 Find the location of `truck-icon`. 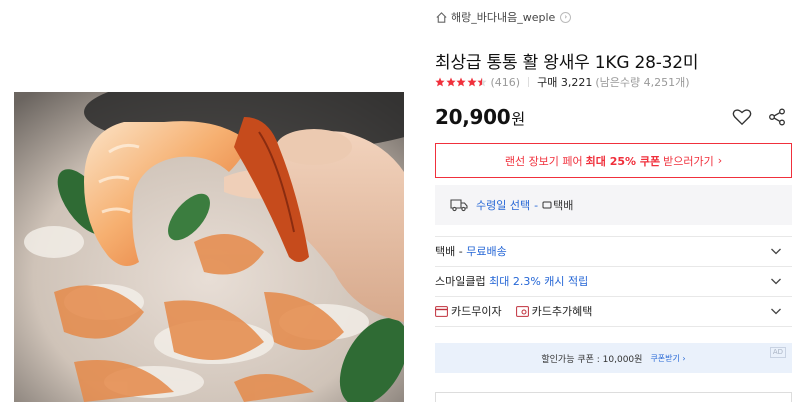

truck-icon is located at coordinates (459, 205).